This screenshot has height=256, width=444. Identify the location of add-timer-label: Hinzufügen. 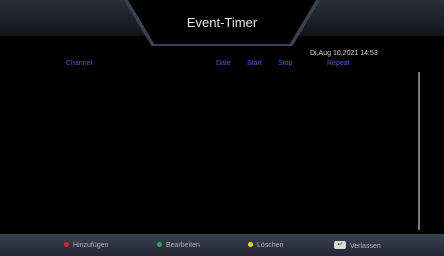
(91, 245).